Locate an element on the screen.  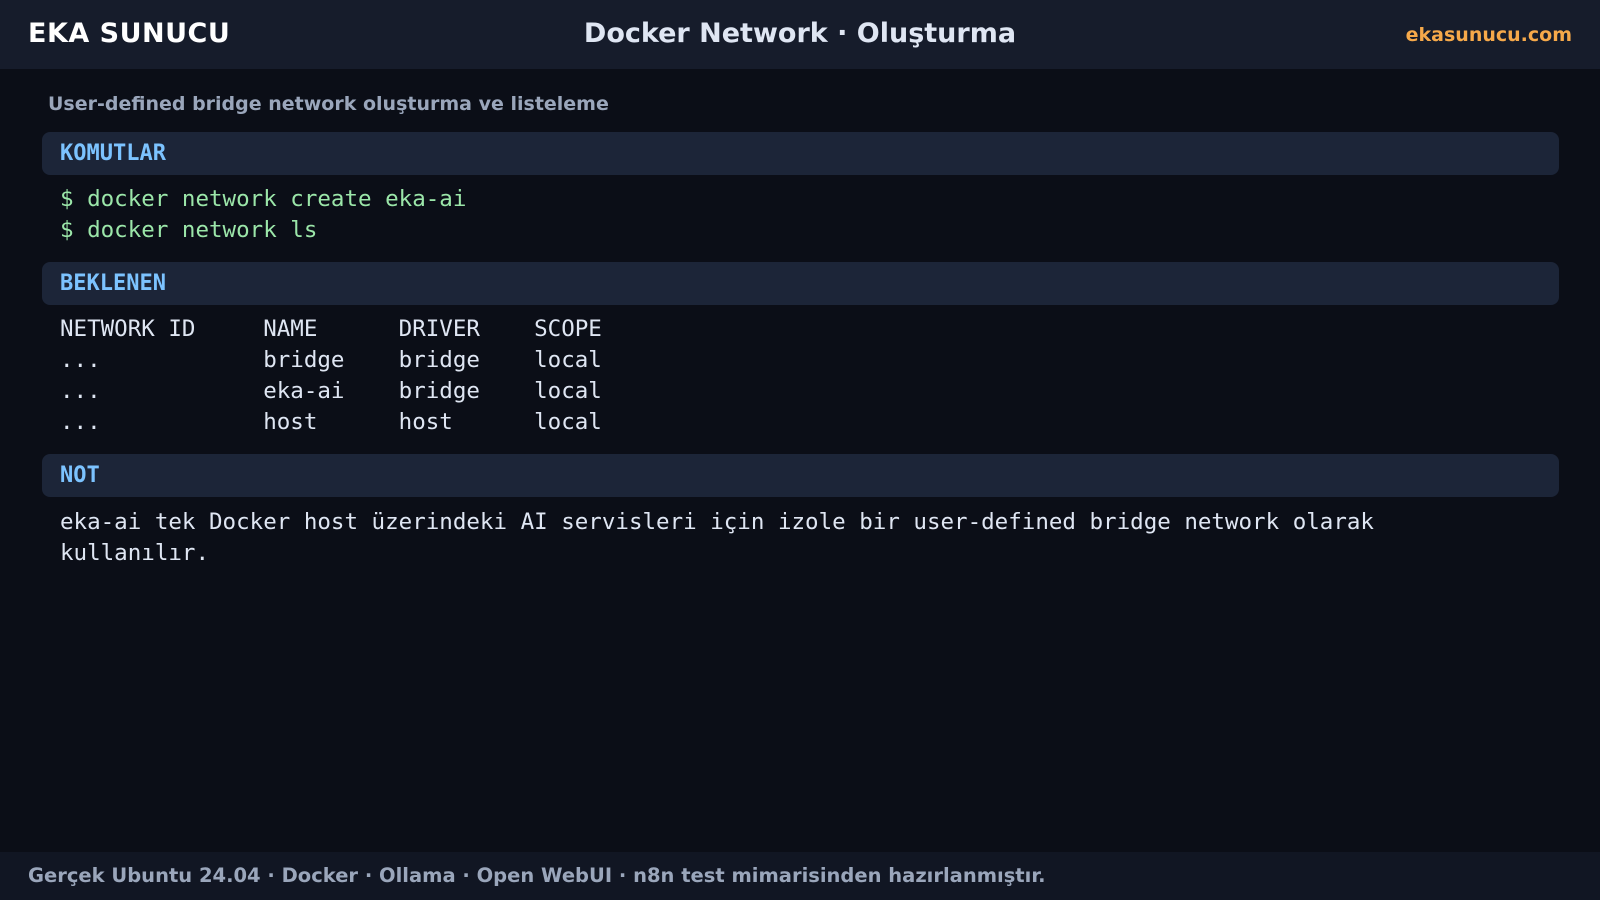
section-label-expected: BEKLENEN is located at coordinates (113, 283).